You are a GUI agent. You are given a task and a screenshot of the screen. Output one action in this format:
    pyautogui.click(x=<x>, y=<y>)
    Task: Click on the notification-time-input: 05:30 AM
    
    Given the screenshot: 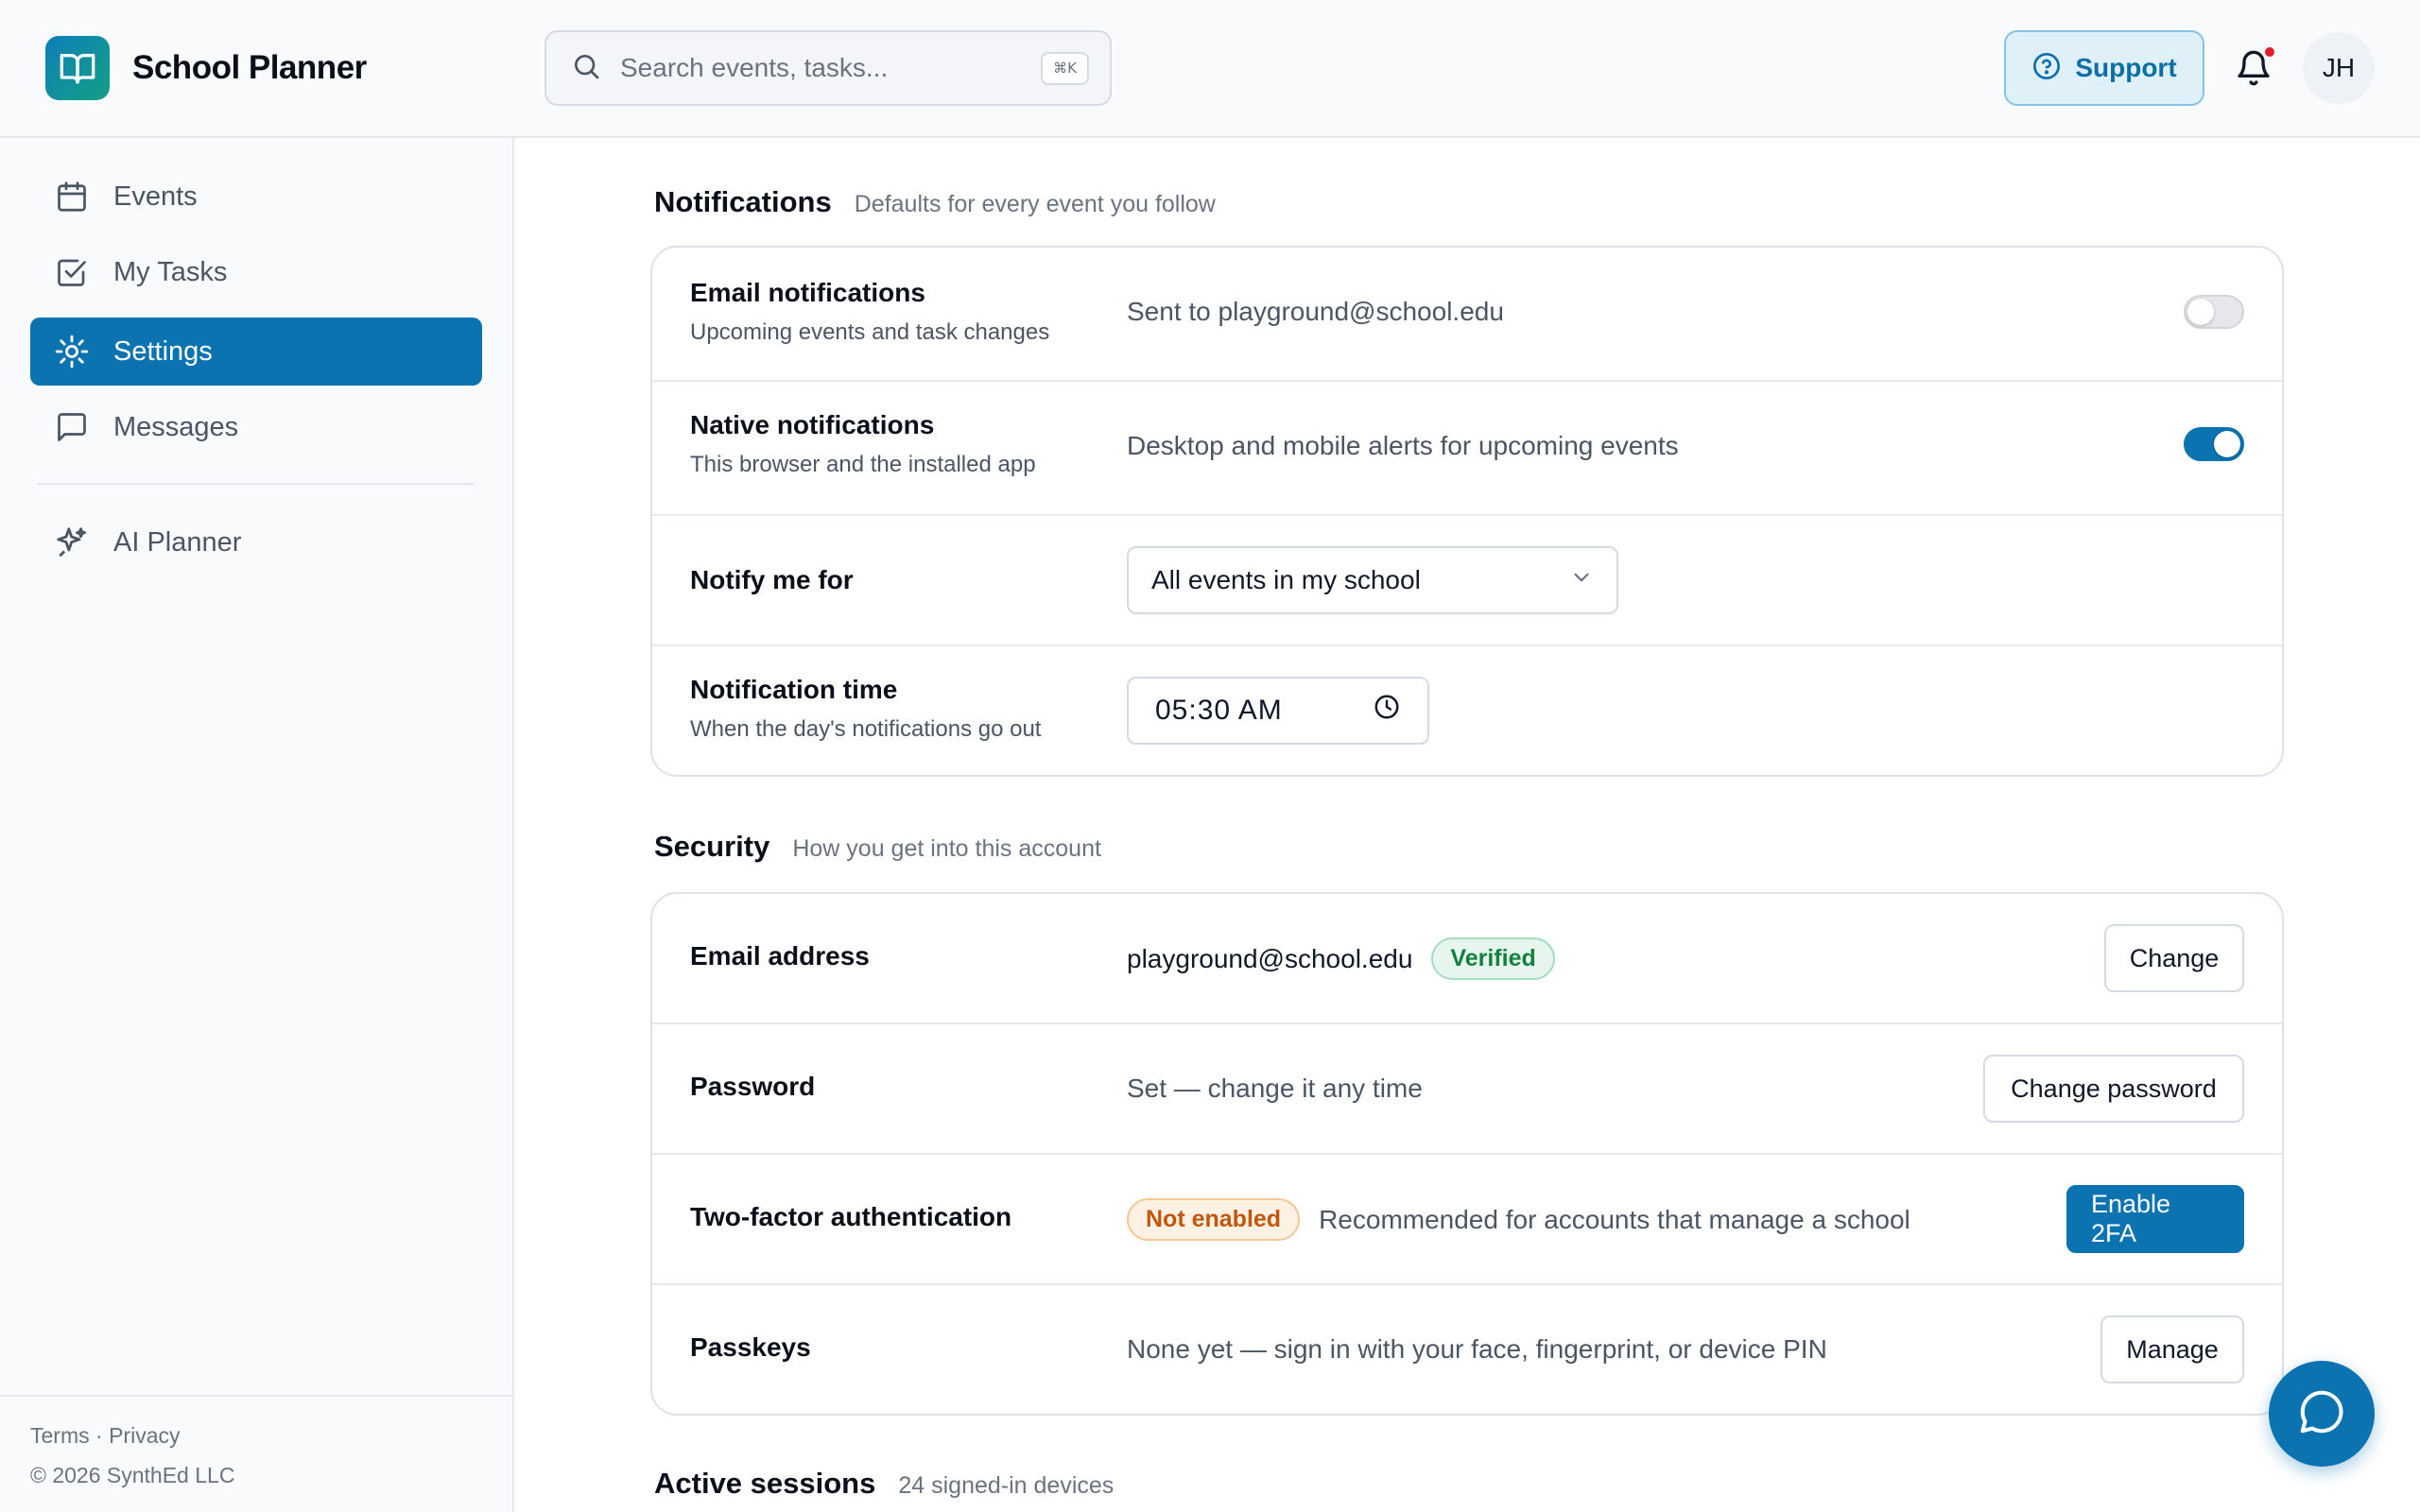 What is the action you would take?
    pyautogui.click(x=1278, y=711)
    